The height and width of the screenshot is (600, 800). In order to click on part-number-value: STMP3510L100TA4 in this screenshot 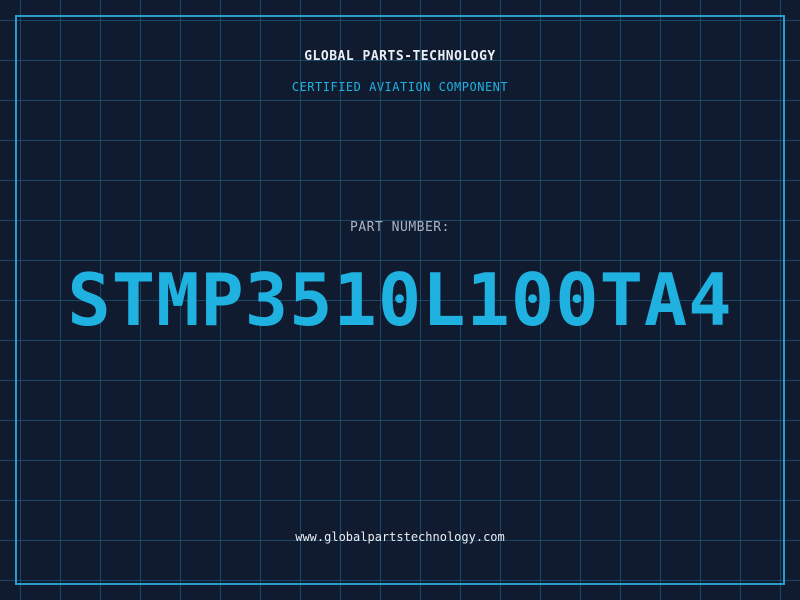, I will do `click(400, 300)`.